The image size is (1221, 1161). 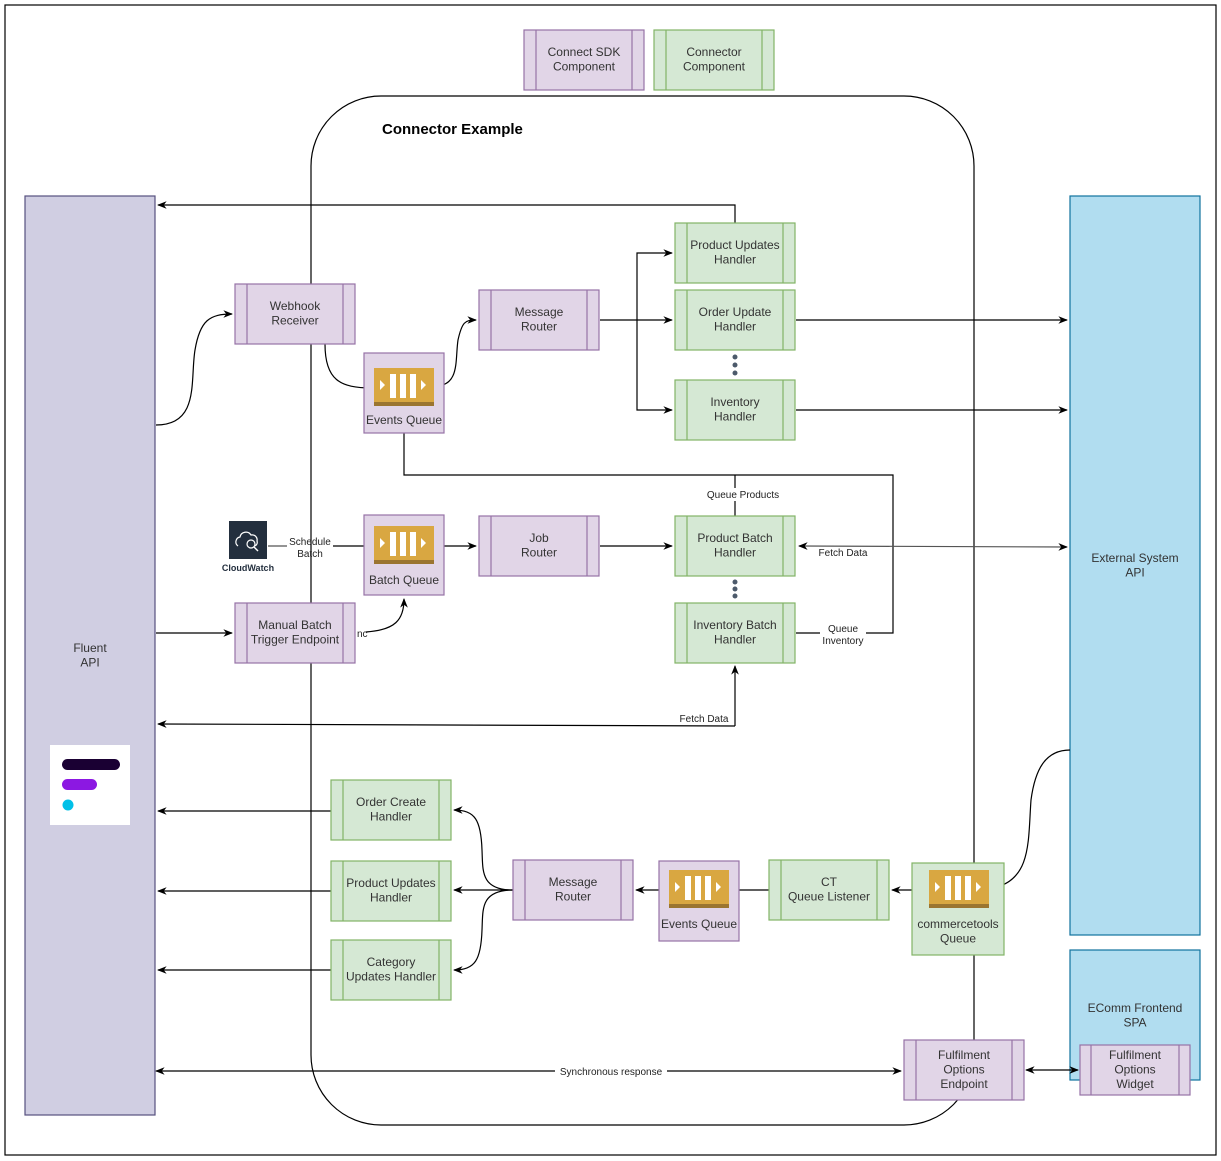 I want to click on label-async-fragment: nc, so click(x=362, y=634).